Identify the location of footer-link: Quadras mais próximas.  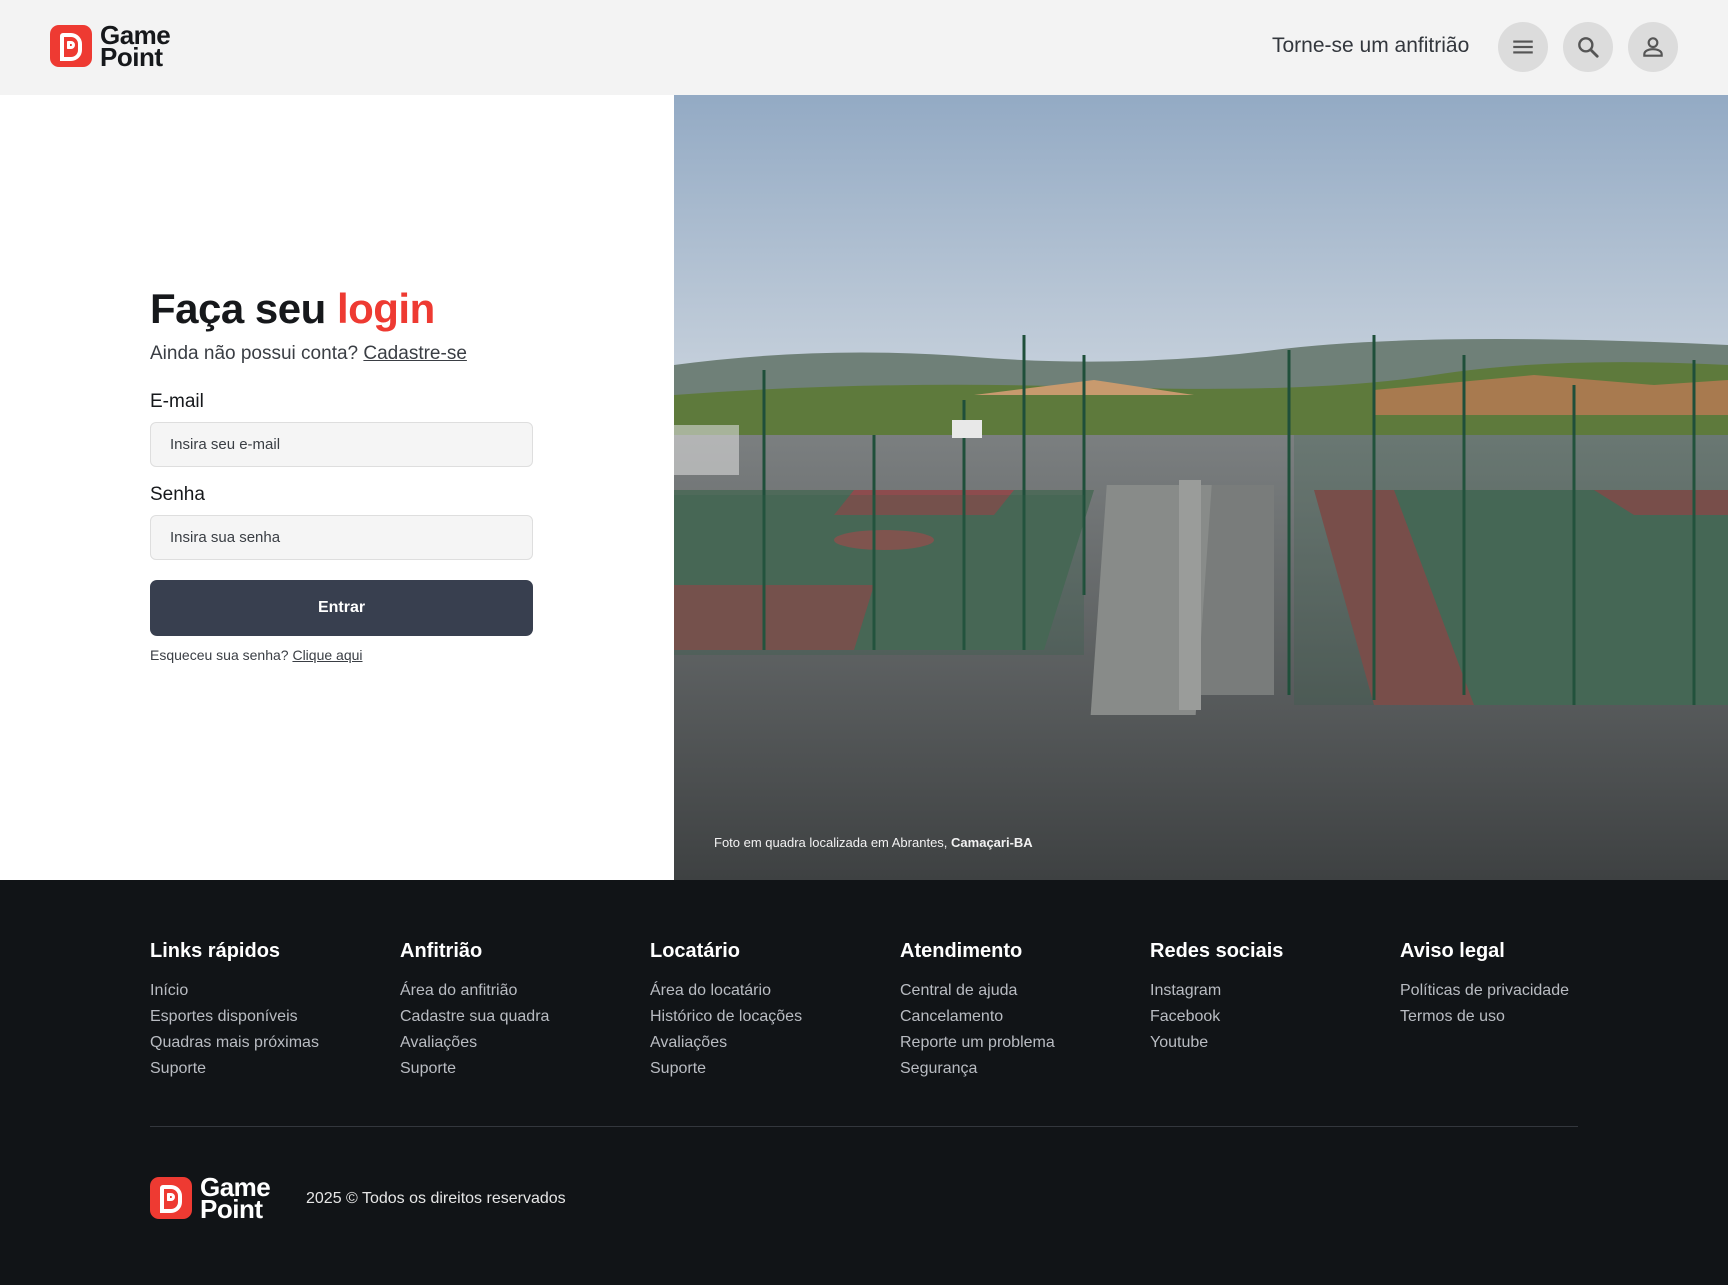
(234, 1043).